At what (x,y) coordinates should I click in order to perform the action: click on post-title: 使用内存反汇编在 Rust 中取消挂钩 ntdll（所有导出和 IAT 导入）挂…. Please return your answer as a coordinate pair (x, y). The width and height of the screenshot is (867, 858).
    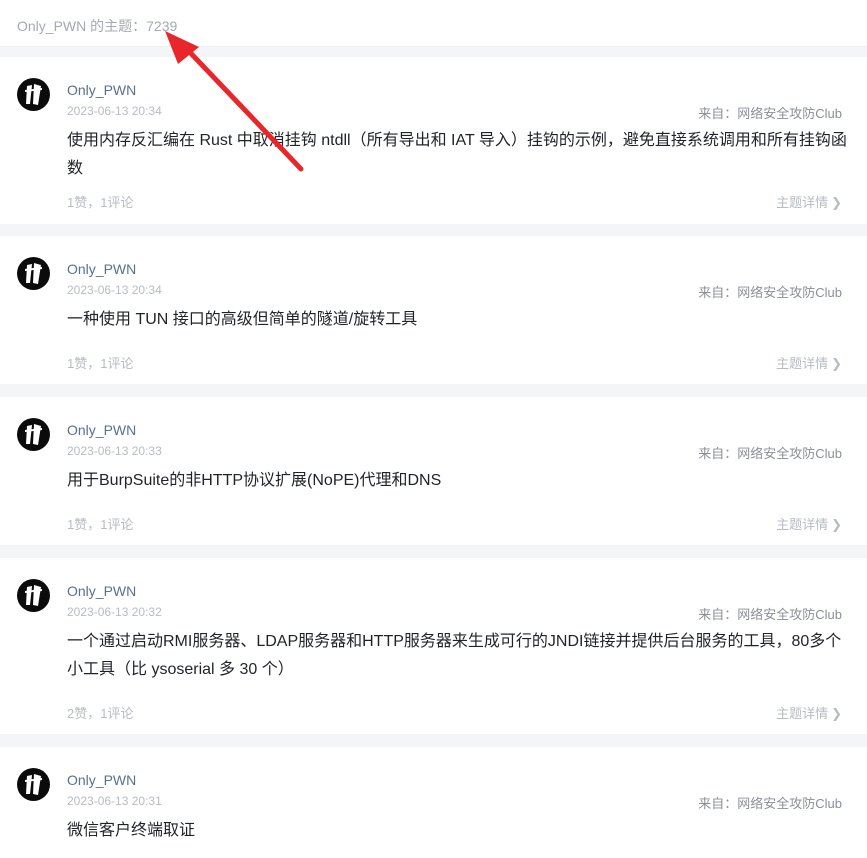
    Looking at the image, I should click on (457, 155).